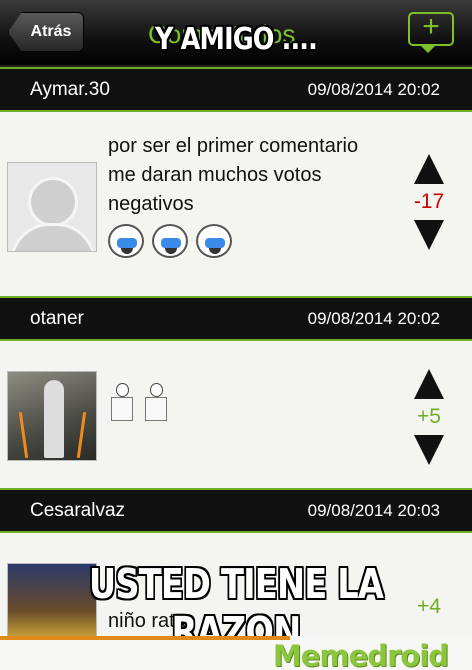 The width and height of the screenshot is (472, 670). I want to click on vote-control: -17, so click(429, 202).